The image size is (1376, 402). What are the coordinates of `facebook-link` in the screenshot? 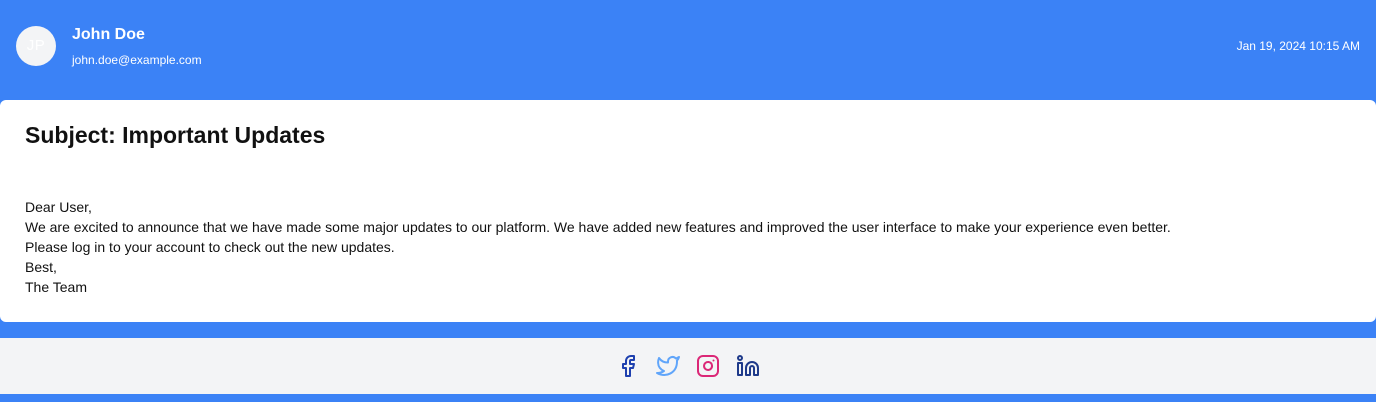 It's located at (628, 366).